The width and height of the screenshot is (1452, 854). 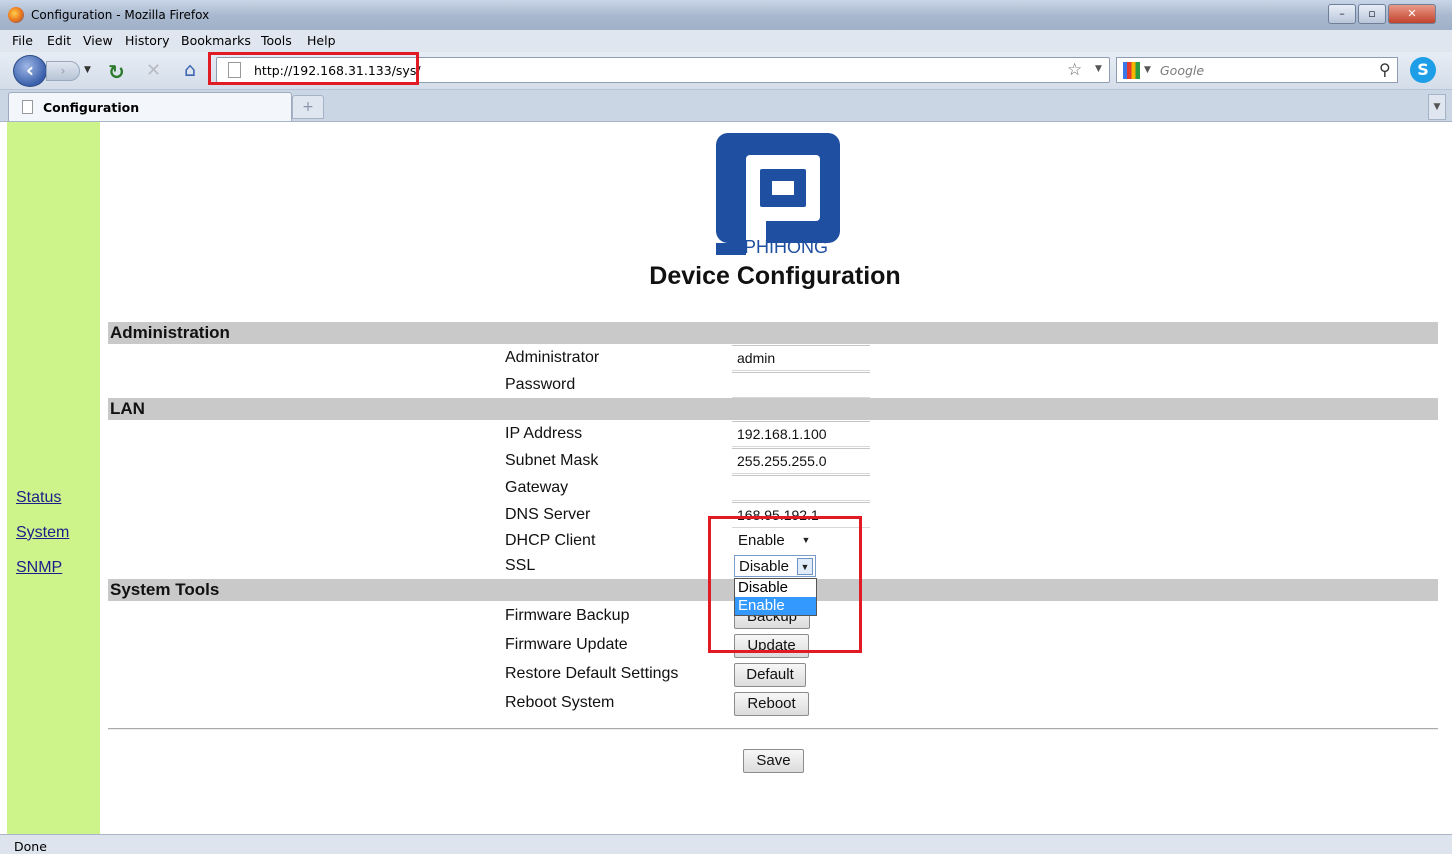 What do you see at coordinates (801, 358) in the screenshot?
I see `administrator-input` at bounding box center [801, 358].